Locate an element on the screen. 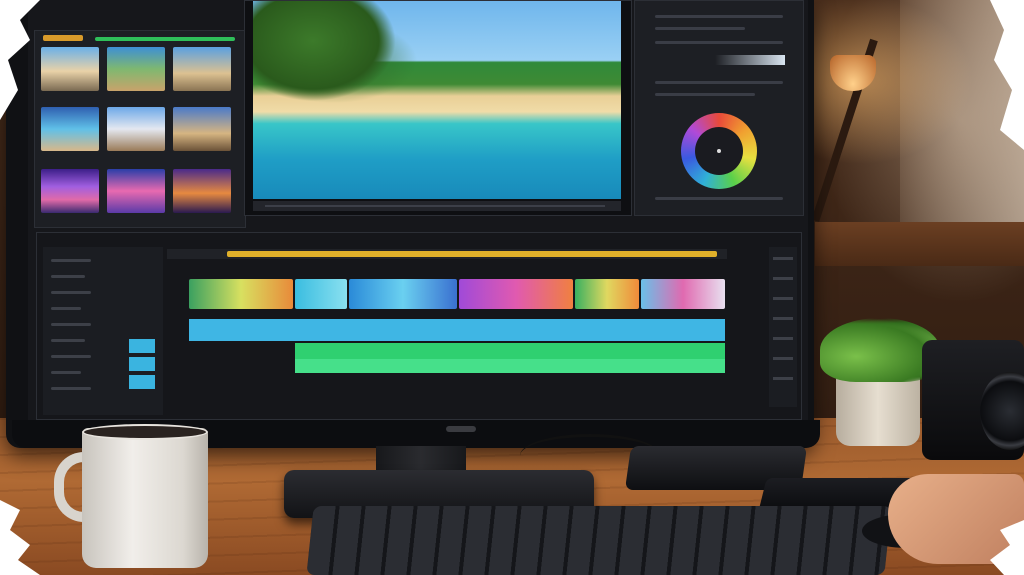  bin-progress is located at coordinates (165, 39).